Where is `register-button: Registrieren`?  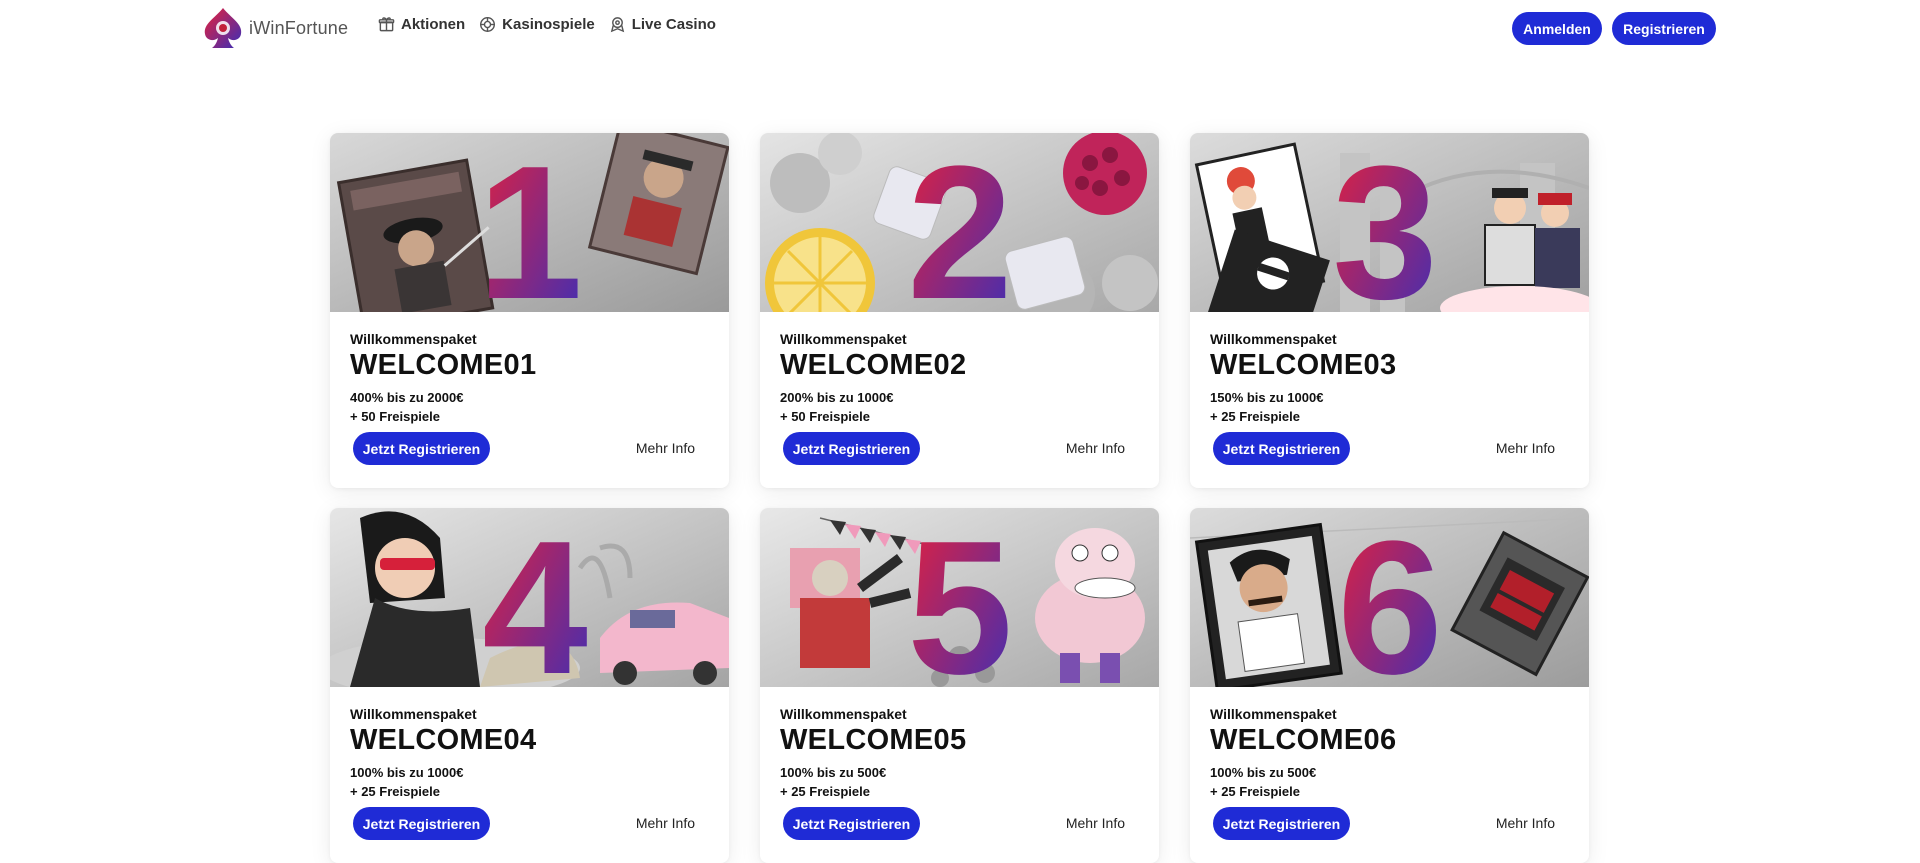 register-button: Registrieren is located at coordinates (1664, 28).